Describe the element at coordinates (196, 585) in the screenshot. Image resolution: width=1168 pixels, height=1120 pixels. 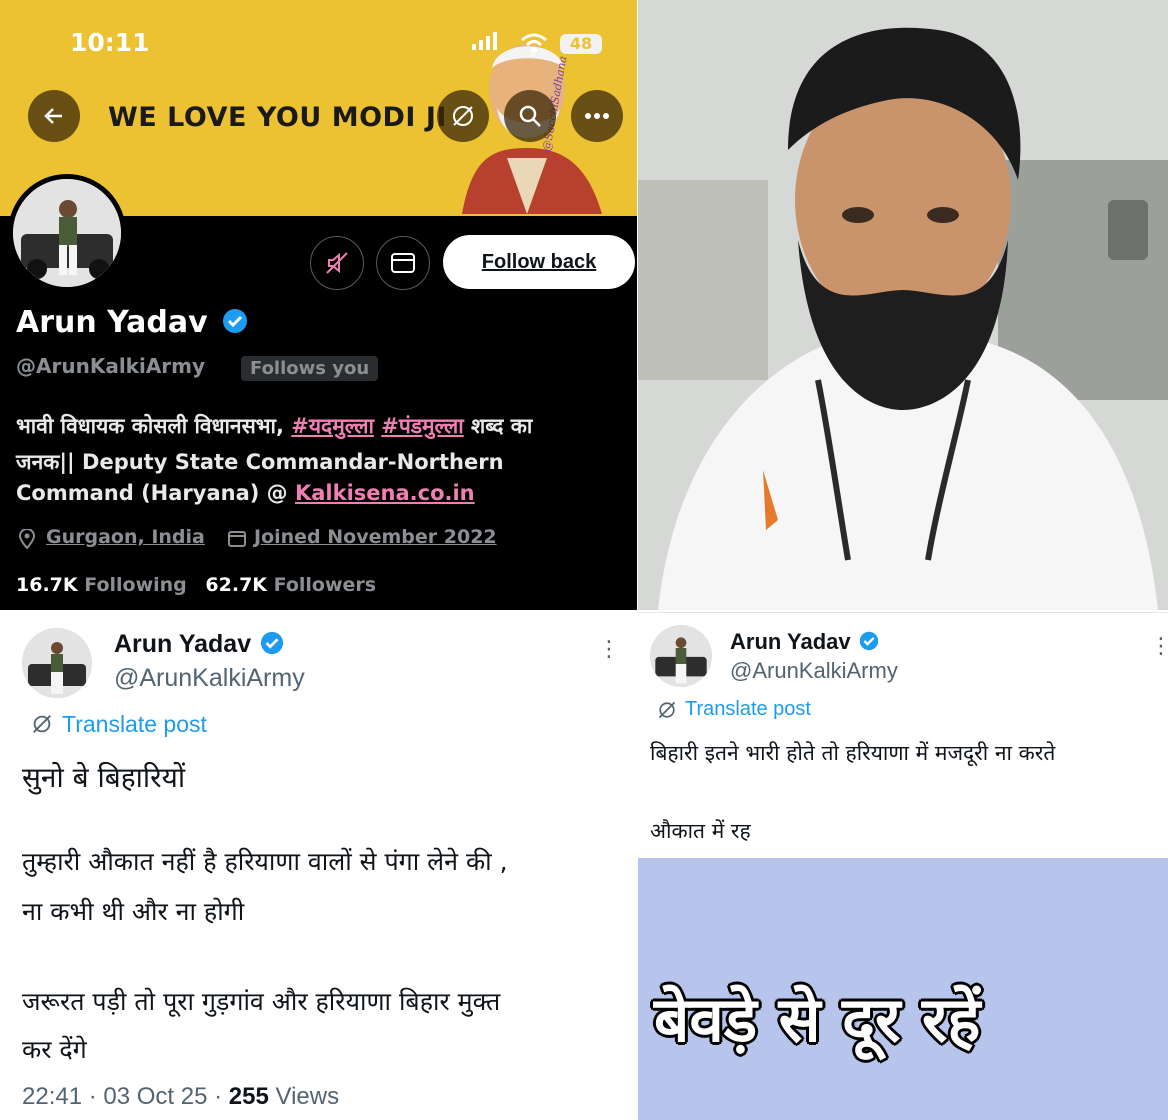
I see `follow-stats: 16.7K Following 62.7K Followers` at that location.